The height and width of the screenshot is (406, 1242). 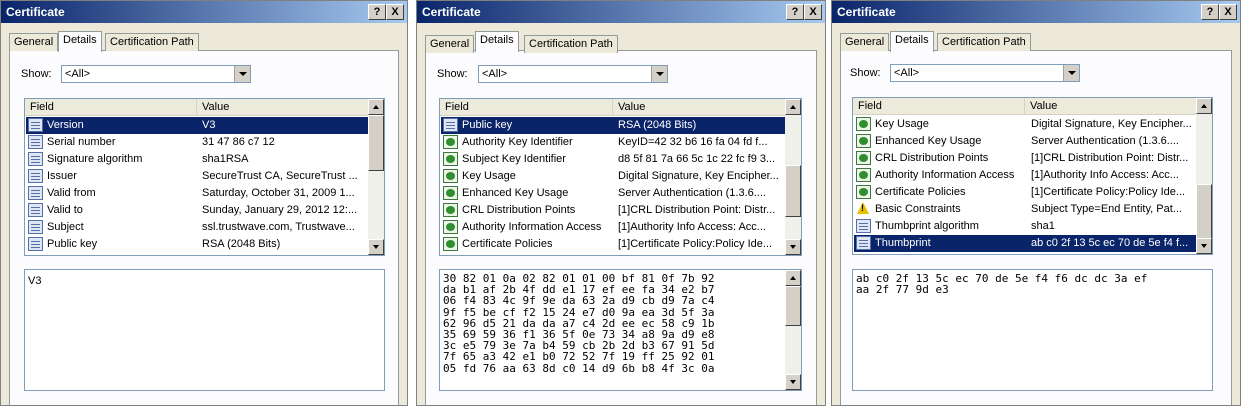 What do you see at coordinates (793, 330) in the screenshot?
I see `detail-scrollbar` at bounding box center [793, 330].